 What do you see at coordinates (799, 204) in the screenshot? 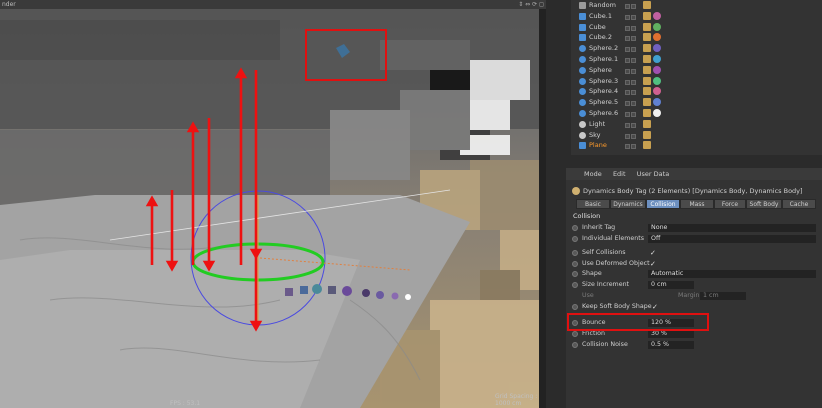
I see `tab-cache: Cache` at bounding box center [799, 204].